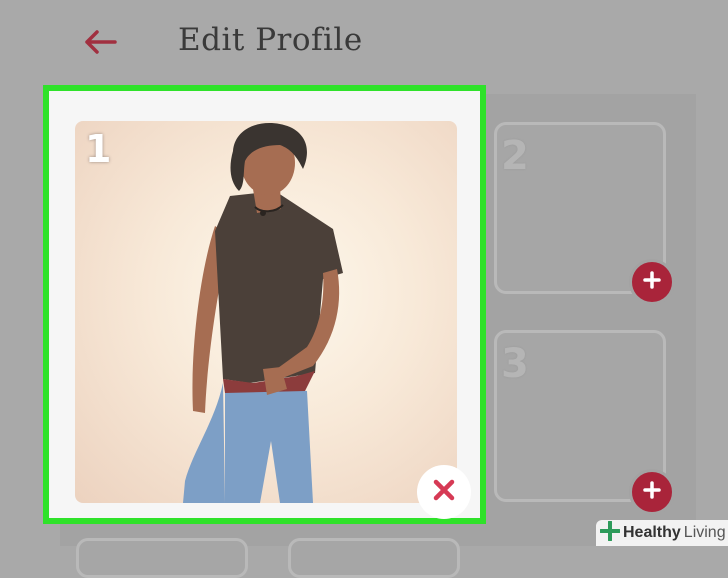  Describe the element at coordinates (270, 40) in the screenshot. I see `page-title: Edit Profile` at that location.